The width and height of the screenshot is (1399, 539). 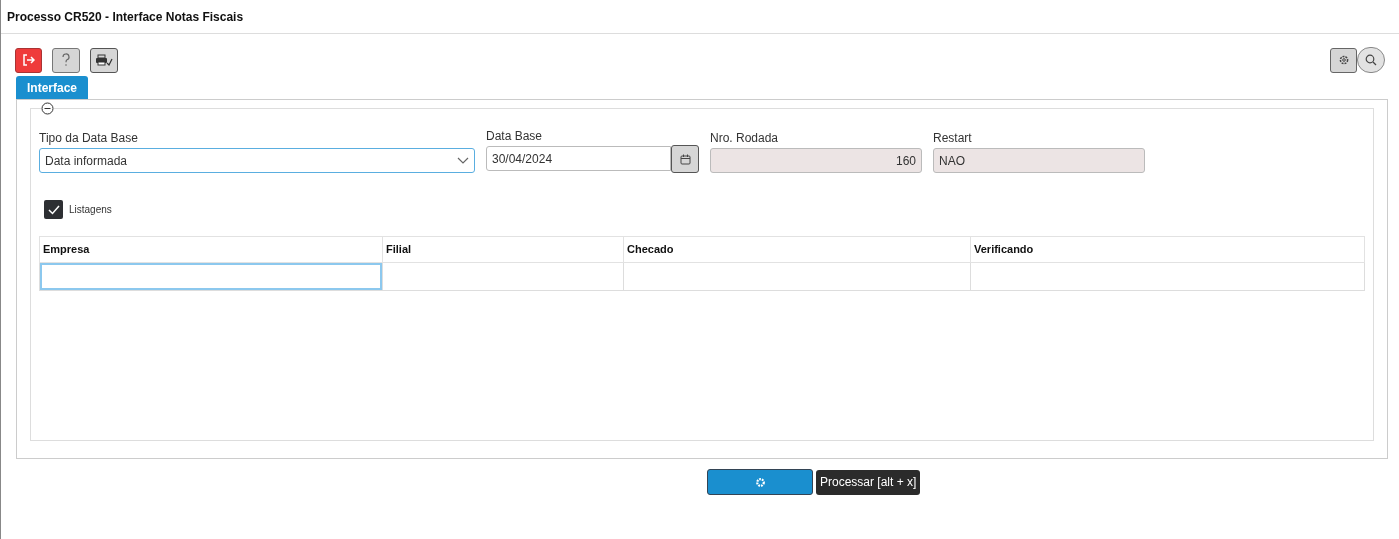 I want to click on readonly-field: 160, so click(x=816, y=160).